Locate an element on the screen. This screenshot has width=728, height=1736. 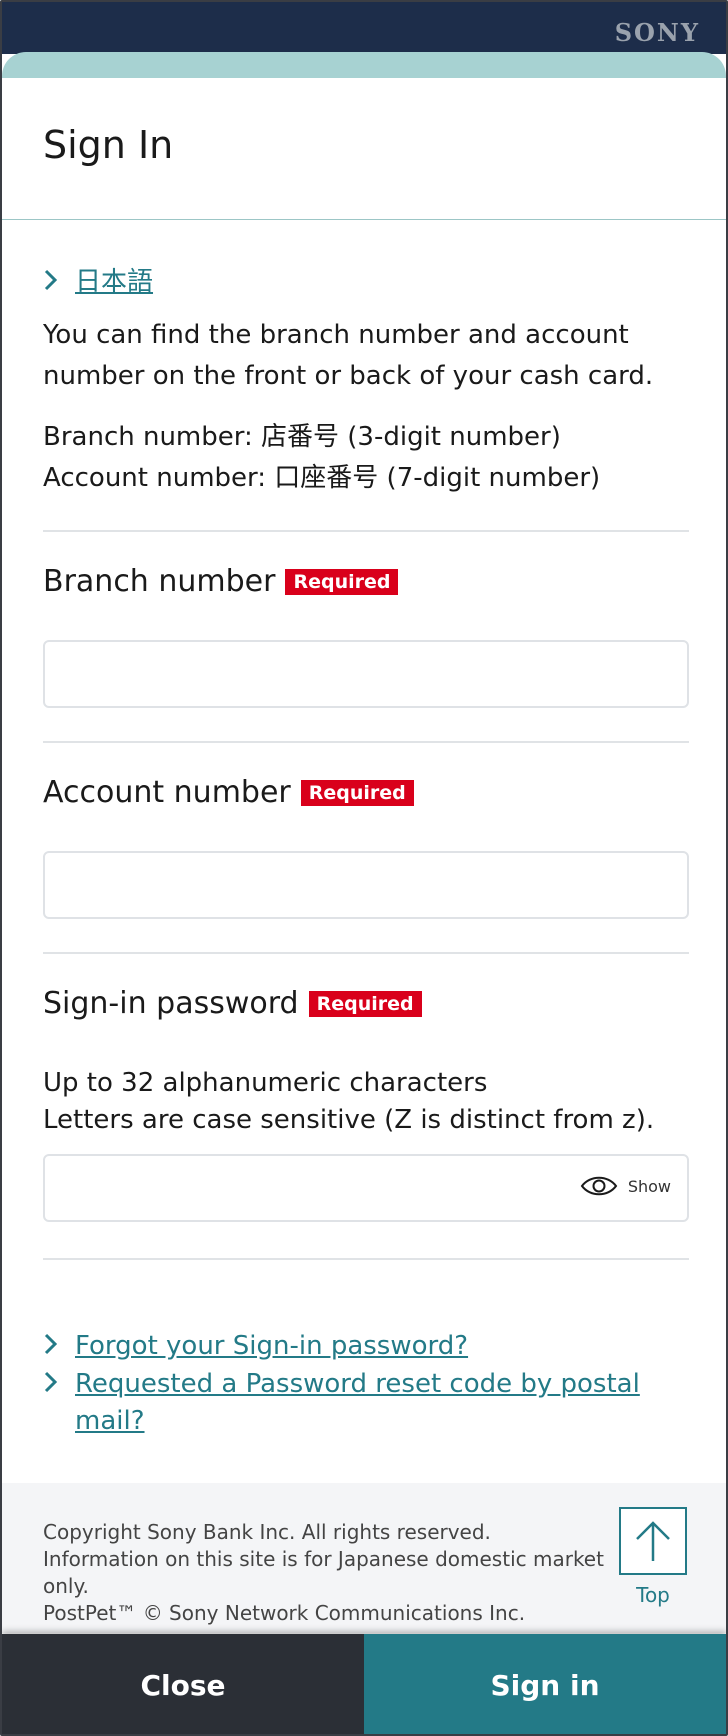
title-area: Sign In is located at coordinates (364, 149).